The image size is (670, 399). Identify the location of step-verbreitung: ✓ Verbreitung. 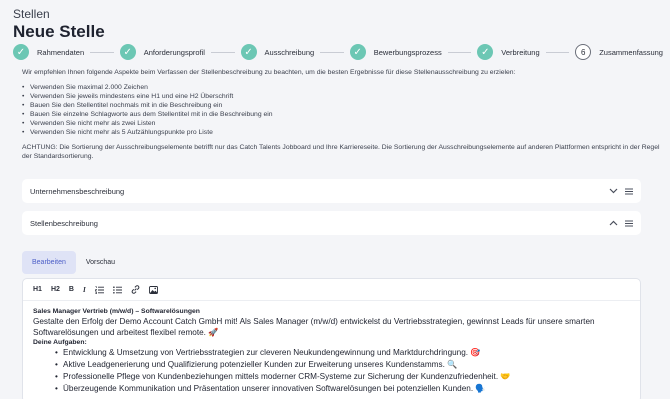
(508, 52).